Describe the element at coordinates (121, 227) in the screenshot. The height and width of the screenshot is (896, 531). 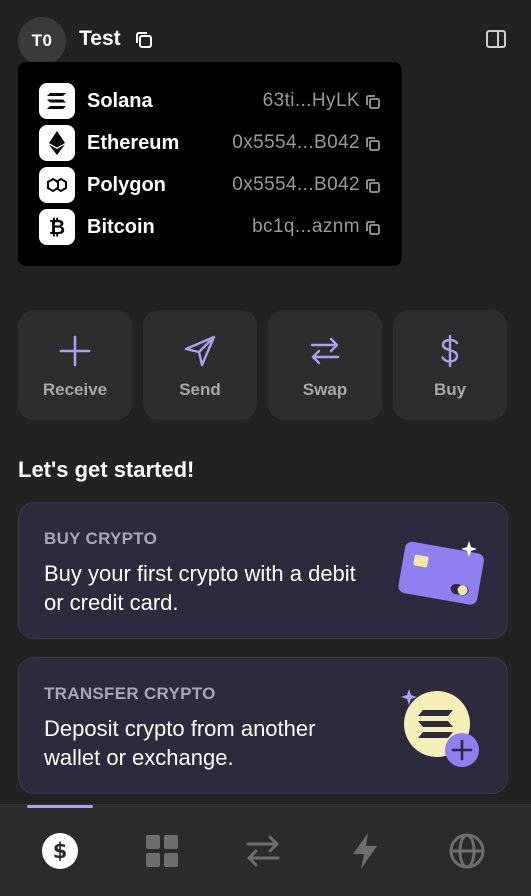
I see `network-name: Bitcoin` at that location.